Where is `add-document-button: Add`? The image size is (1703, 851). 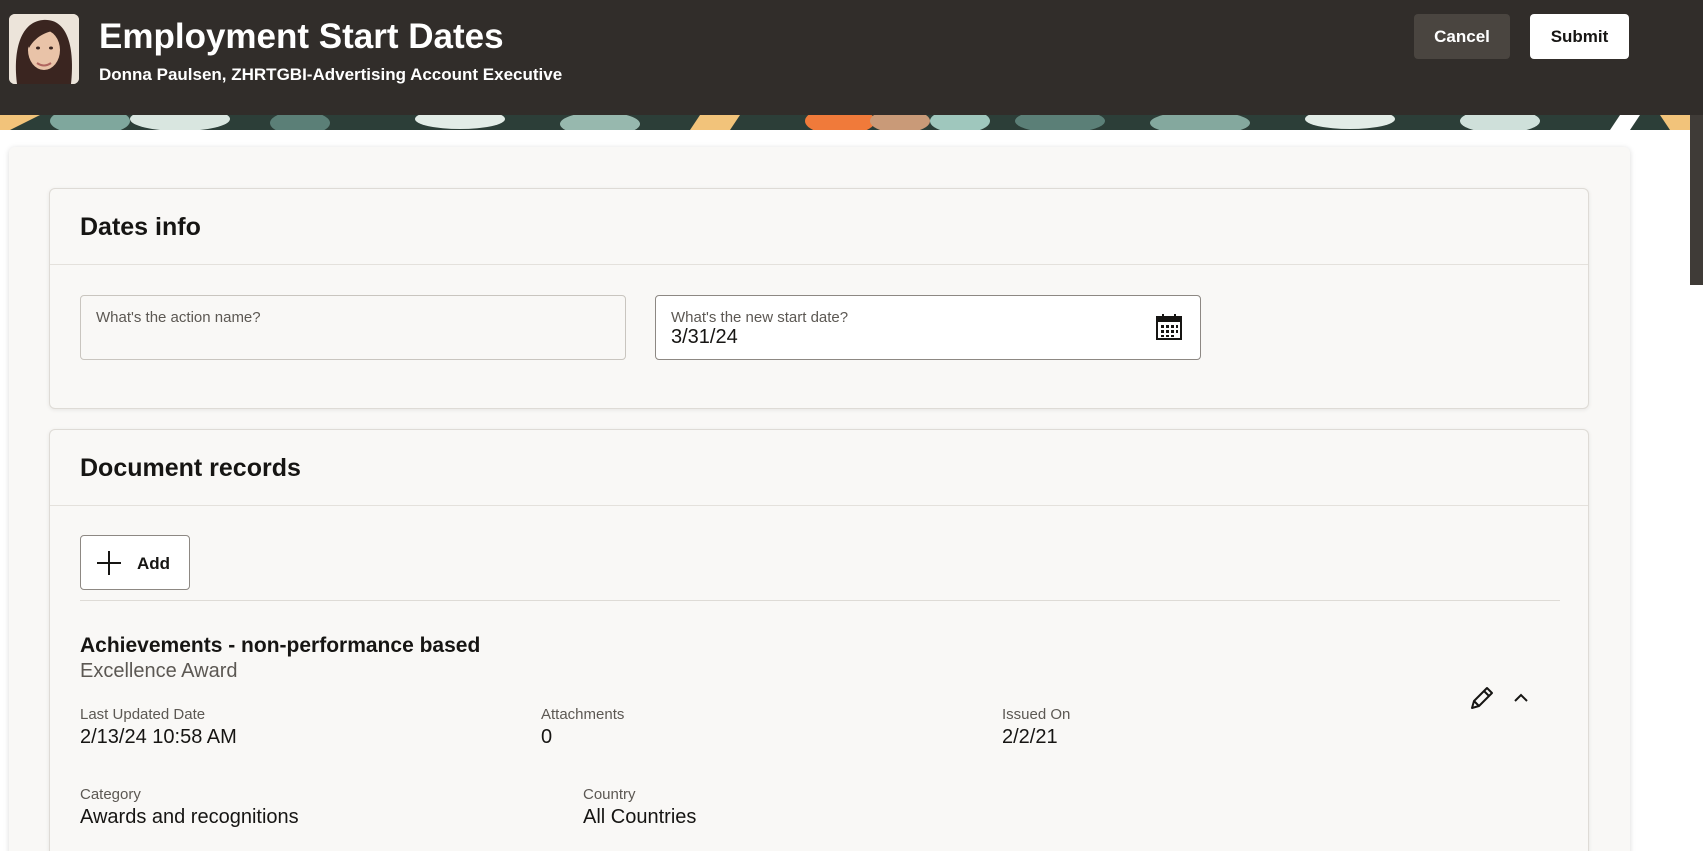
add-document-button: Add is located at coordinates (135, 562).